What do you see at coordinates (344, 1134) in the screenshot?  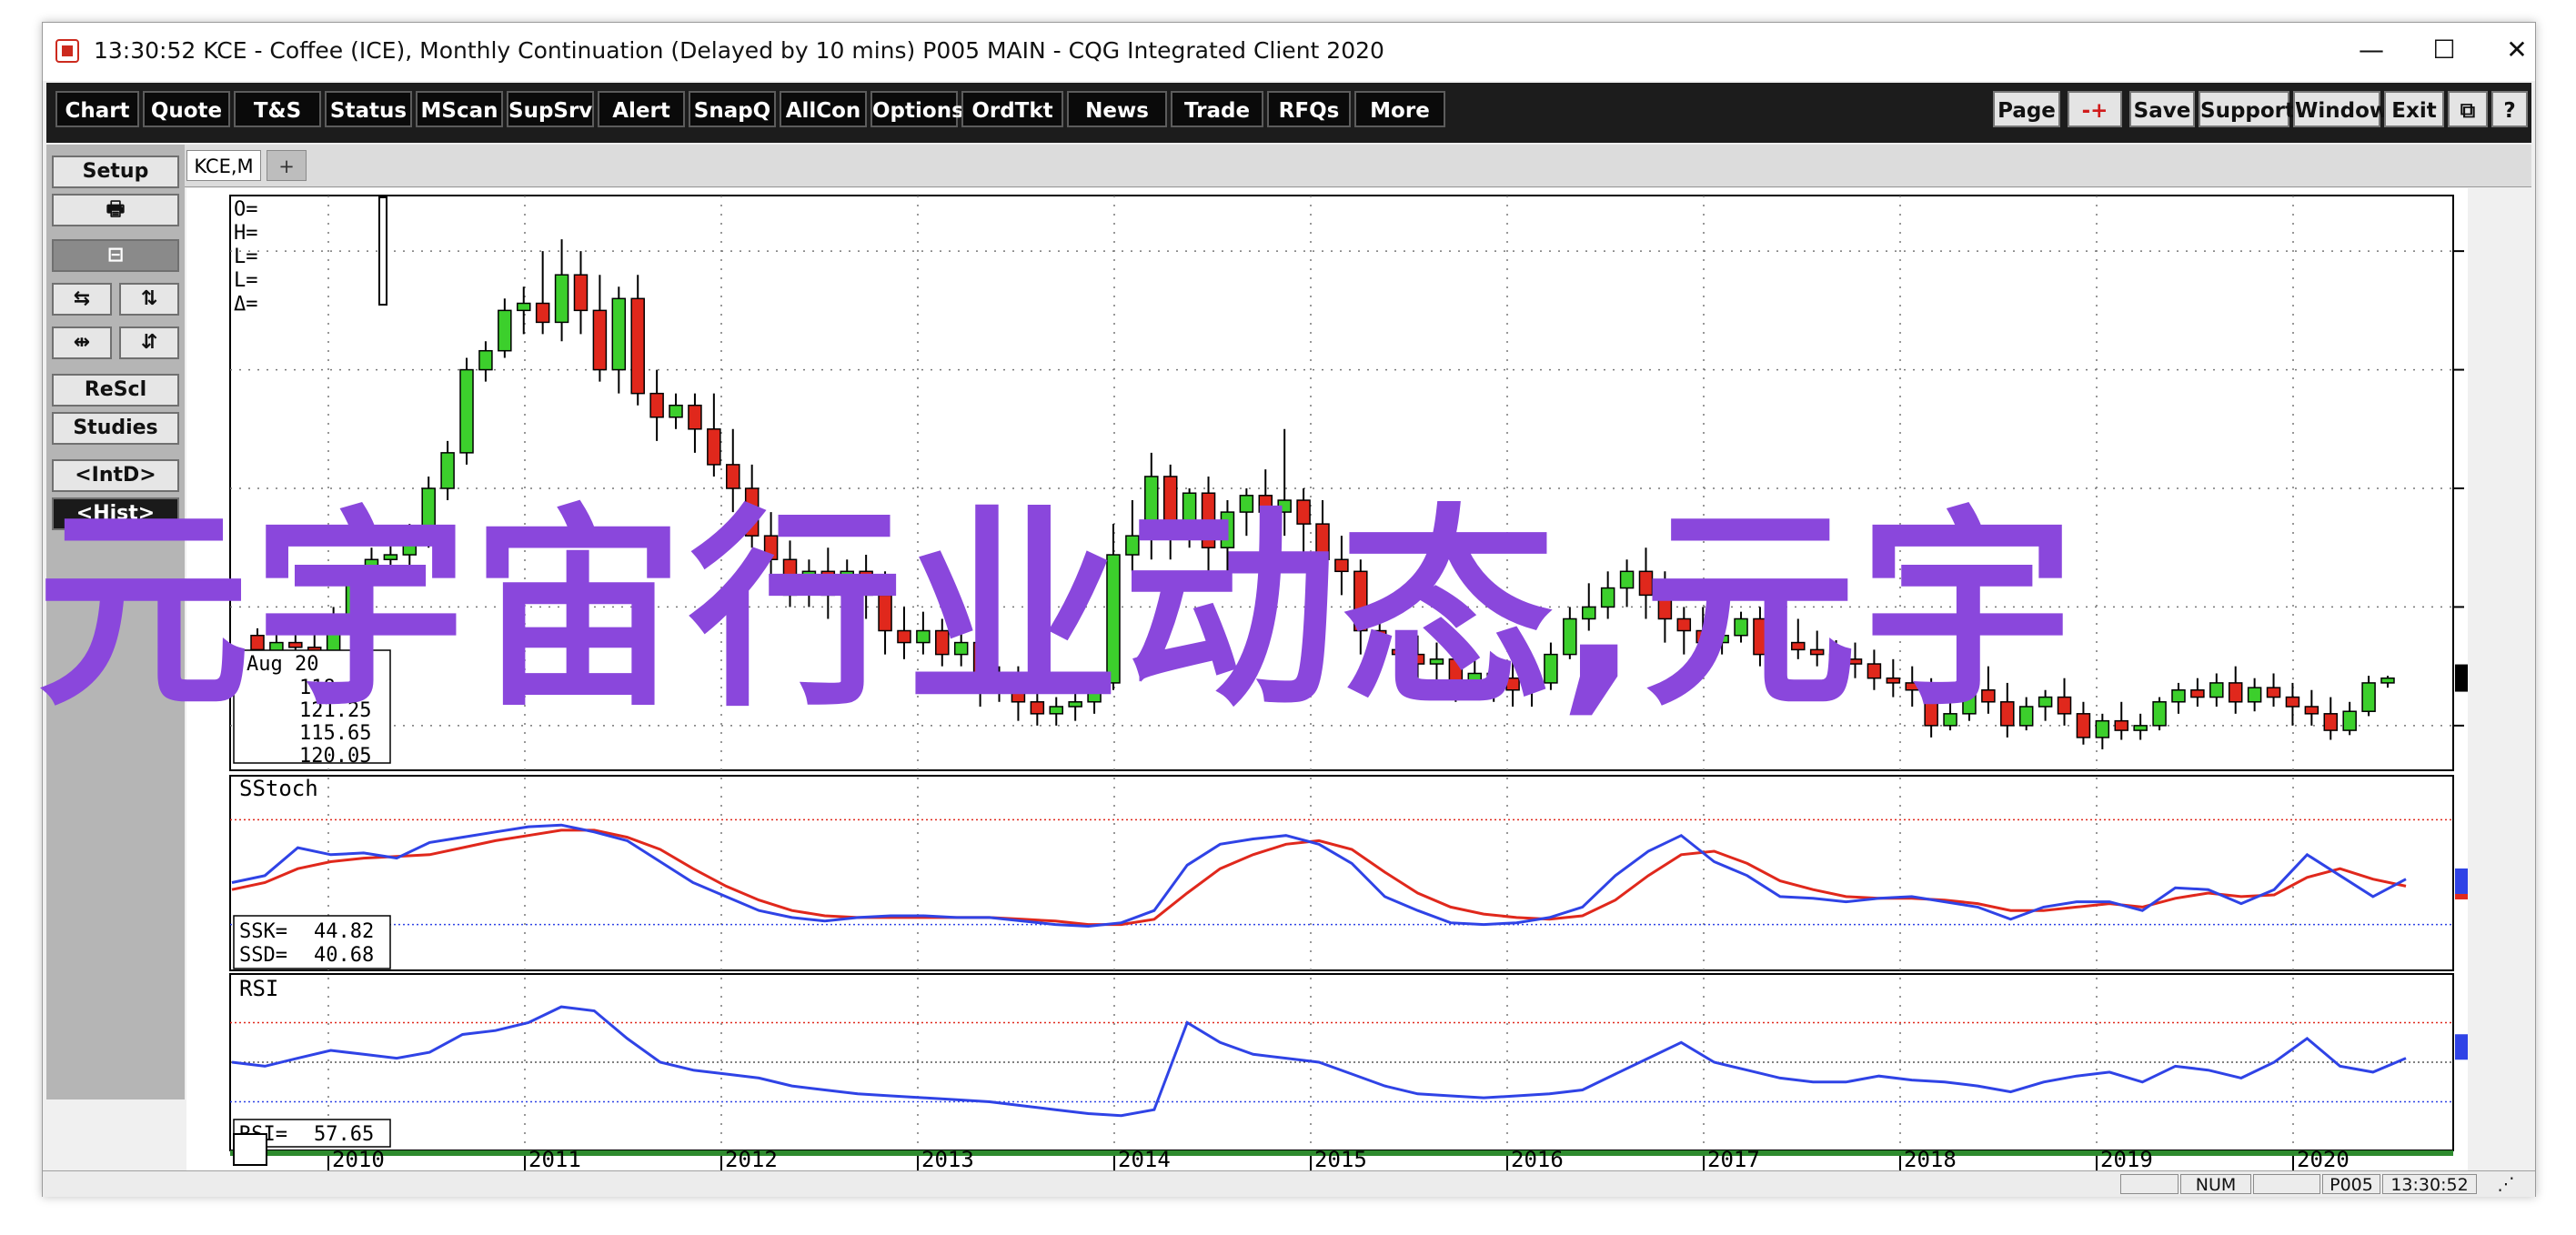 I see `rsi-value: 57.65` at bounding box center [344, 1134].